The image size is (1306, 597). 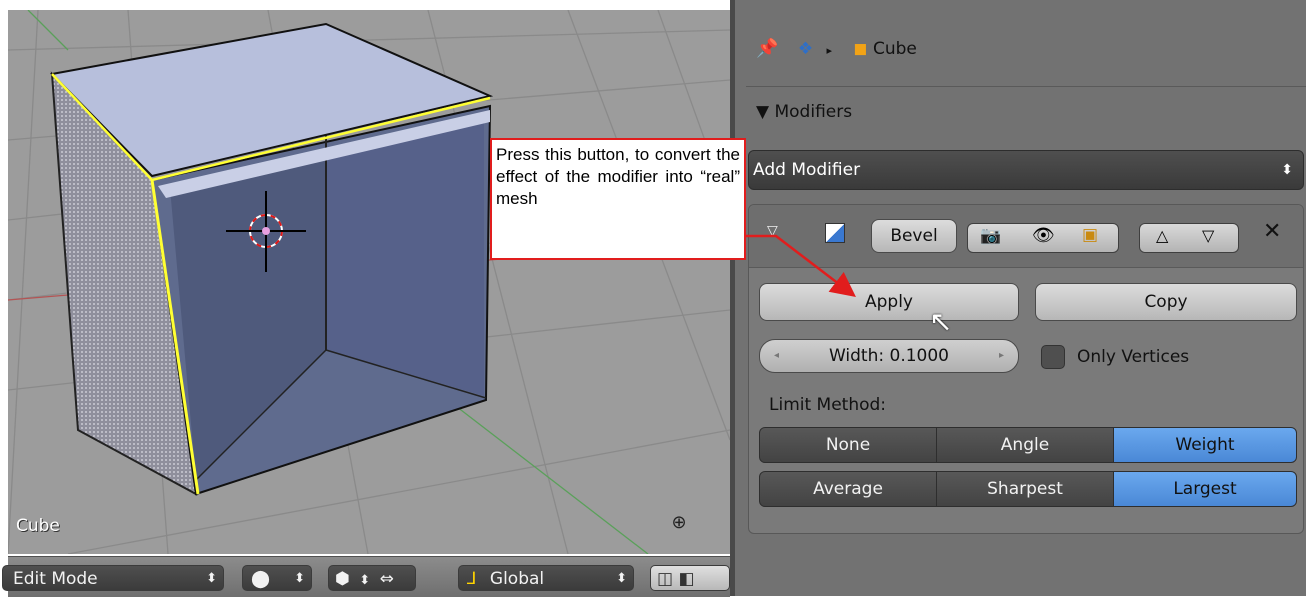 What do you see at coordinates (38, 526) in the screenshot?
I see `active-object-label: Cube` at bounding box center [38, 526].